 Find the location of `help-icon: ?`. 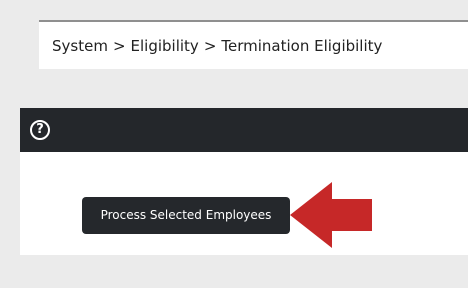

help-icon: ? is located at coordinates (40, 130).